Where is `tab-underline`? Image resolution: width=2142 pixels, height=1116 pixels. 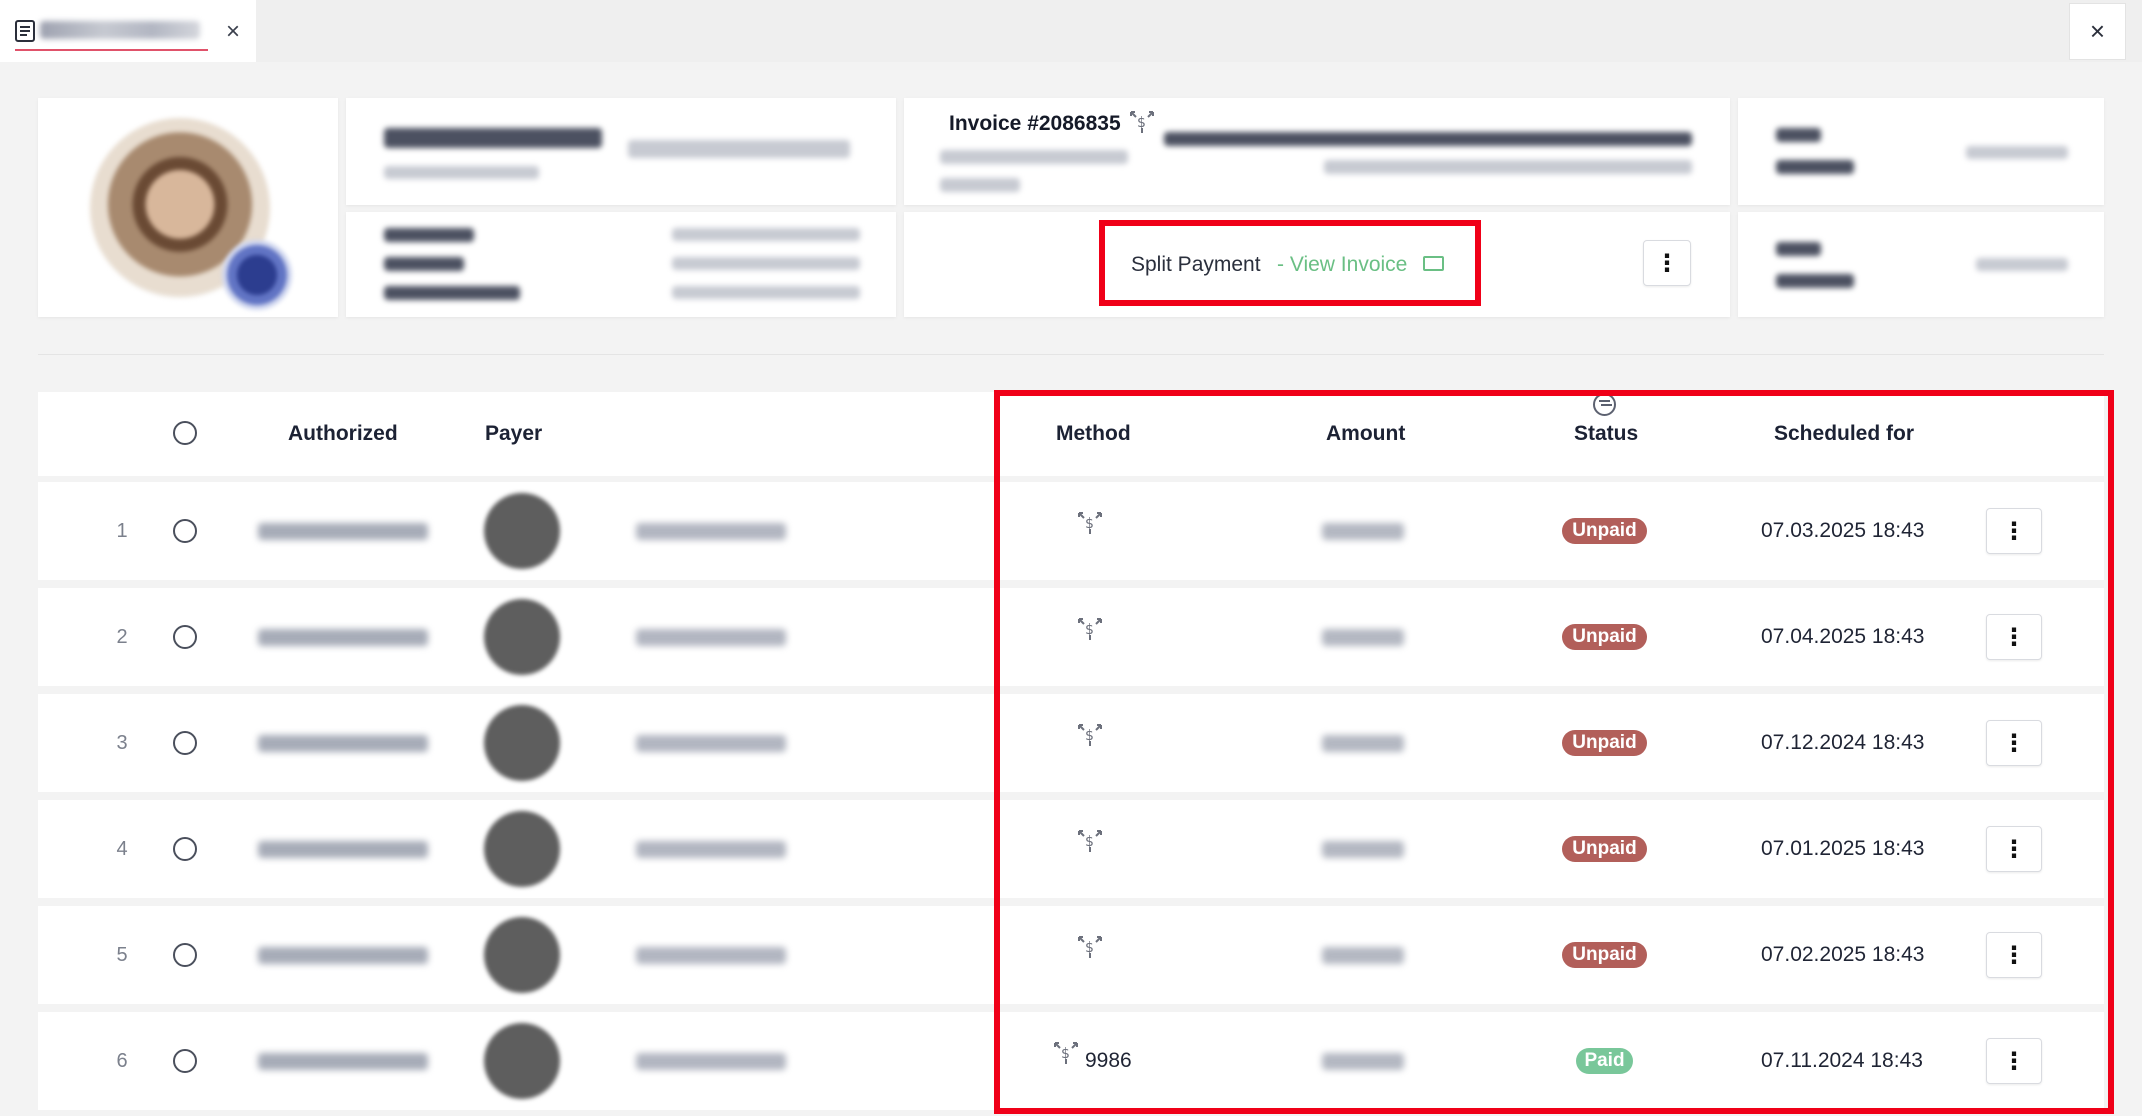 tab-underline is located at coordinates (111, 50).